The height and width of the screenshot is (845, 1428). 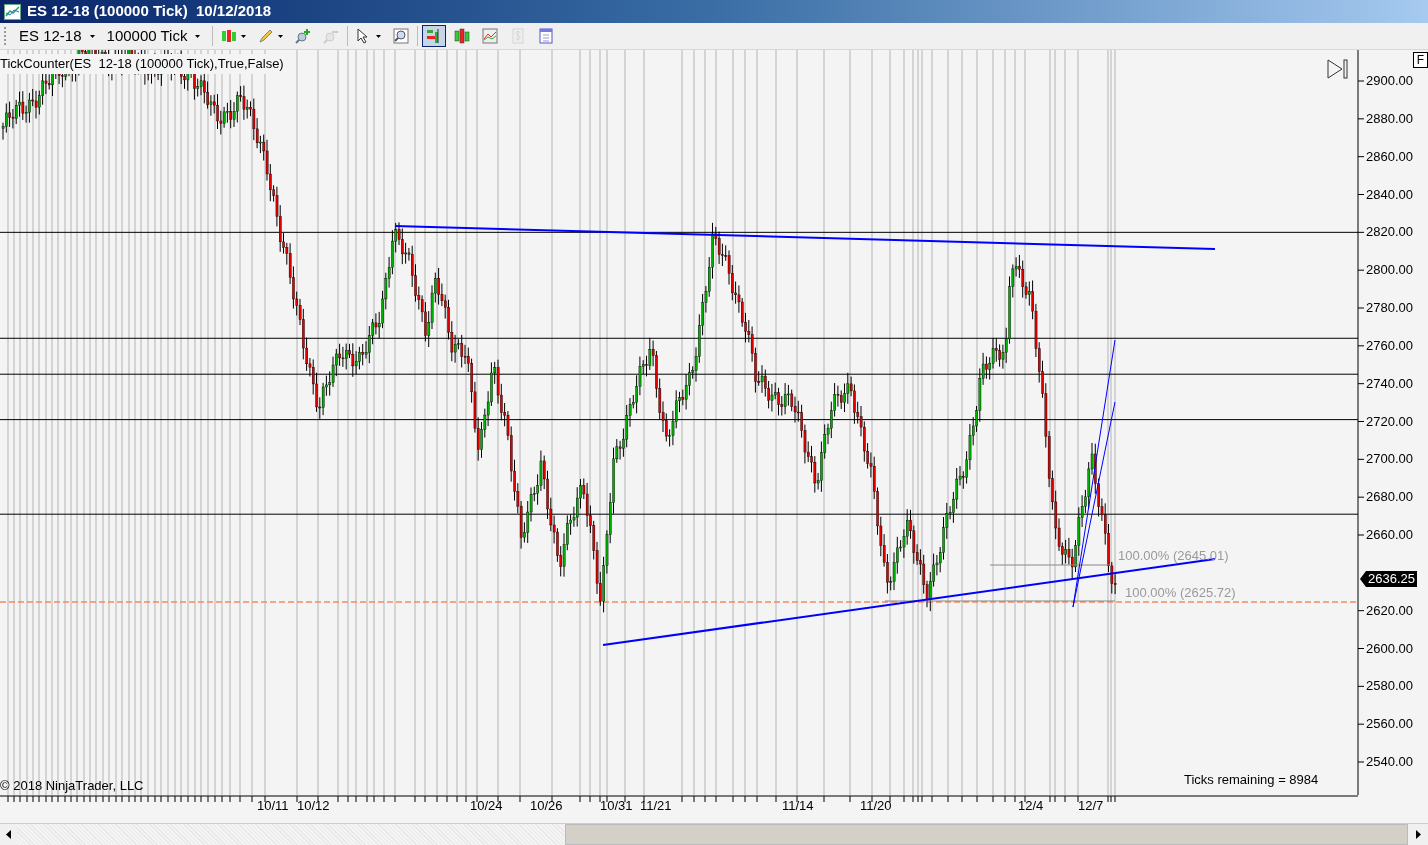 I want to click on date-axis-label: 11/21, so click(x=656, y=805).